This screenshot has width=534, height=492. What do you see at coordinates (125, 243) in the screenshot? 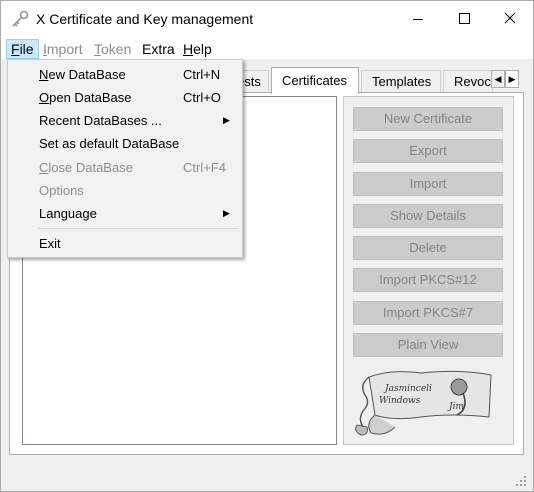
I see `menu-item-exit: Exit` at bounding box center [125, 243].